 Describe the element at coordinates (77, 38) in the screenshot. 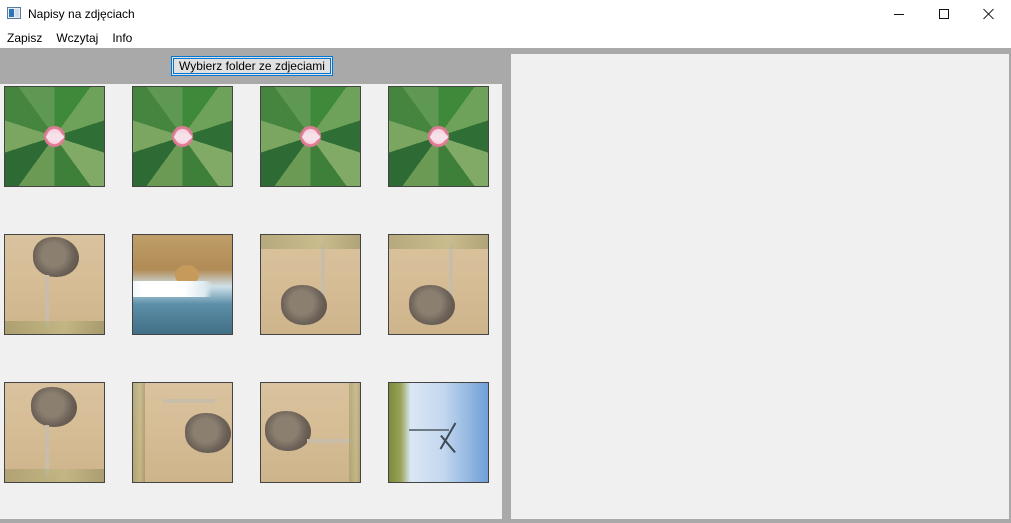

I see `menu-wczytaj: Wczytaj` at that location.